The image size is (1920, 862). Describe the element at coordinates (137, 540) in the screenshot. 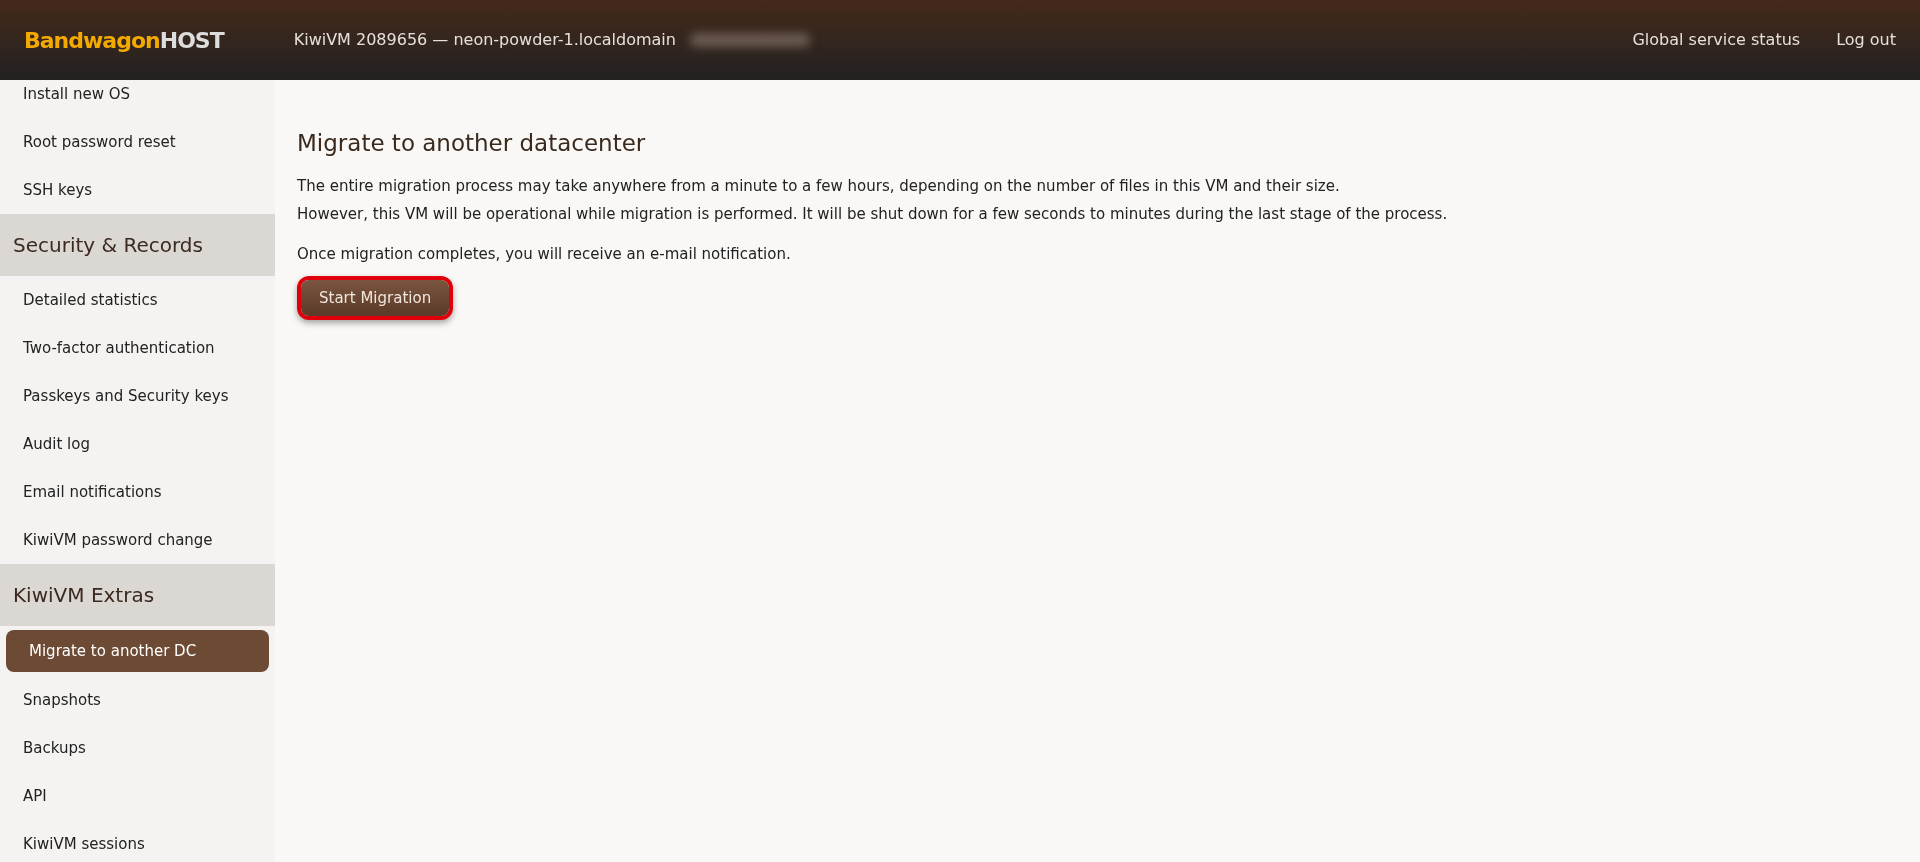

I see `sidebar-item: KiwiVM password change` at that location.